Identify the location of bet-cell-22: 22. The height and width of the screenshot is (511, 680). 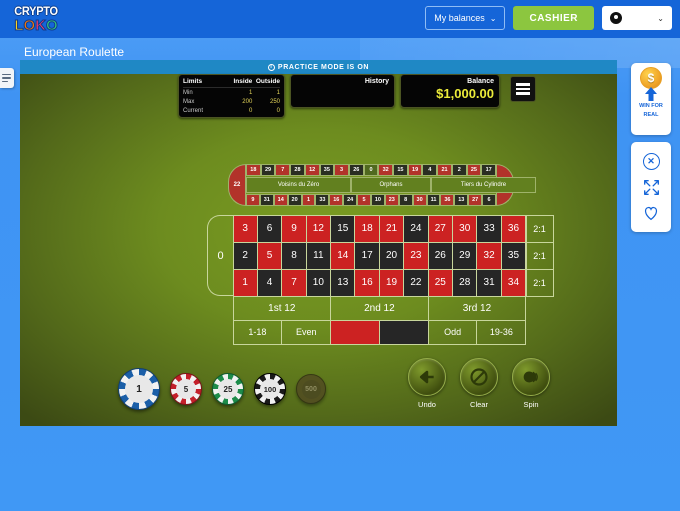
(416, 282).